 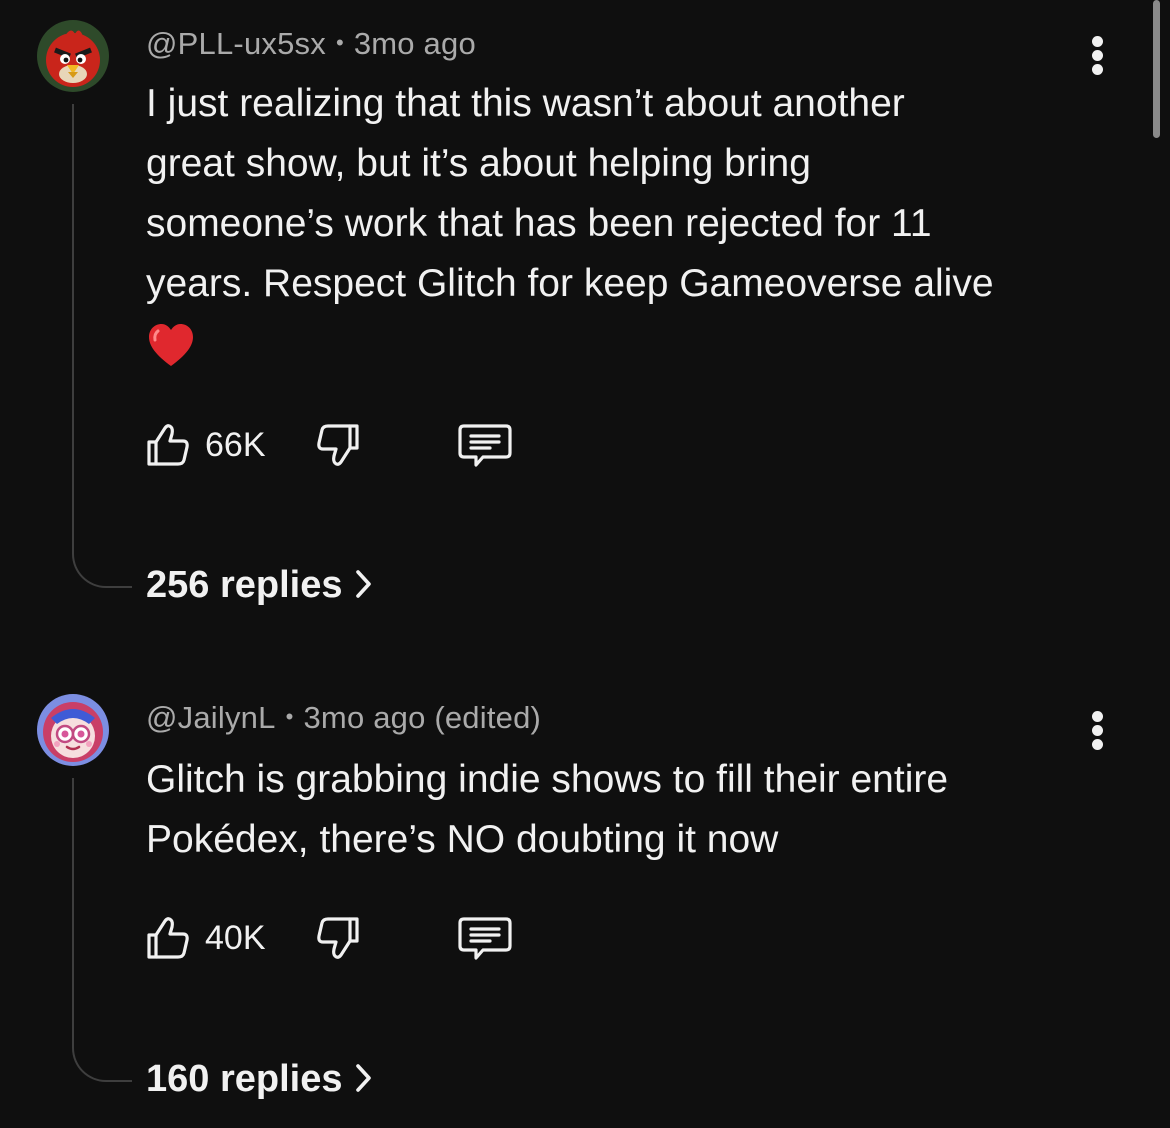 I want to click on reply-button, so click(x=485, y=938).